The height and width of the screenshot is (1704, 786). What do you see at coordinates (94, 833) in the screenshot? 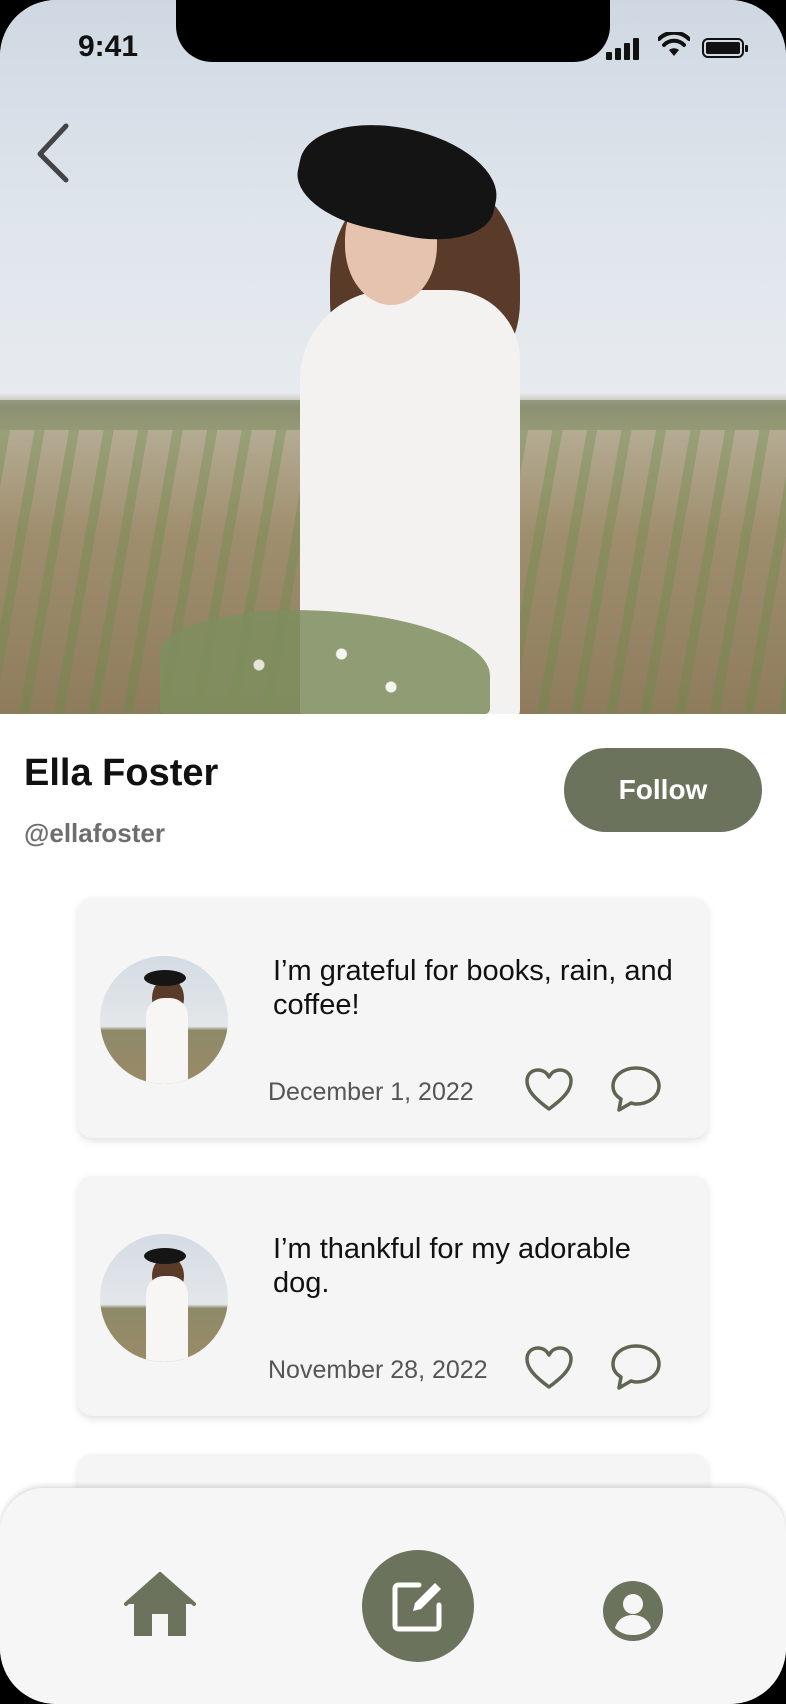
I see `profile-handle: @ellafoster` at bounding box center [94, 833].